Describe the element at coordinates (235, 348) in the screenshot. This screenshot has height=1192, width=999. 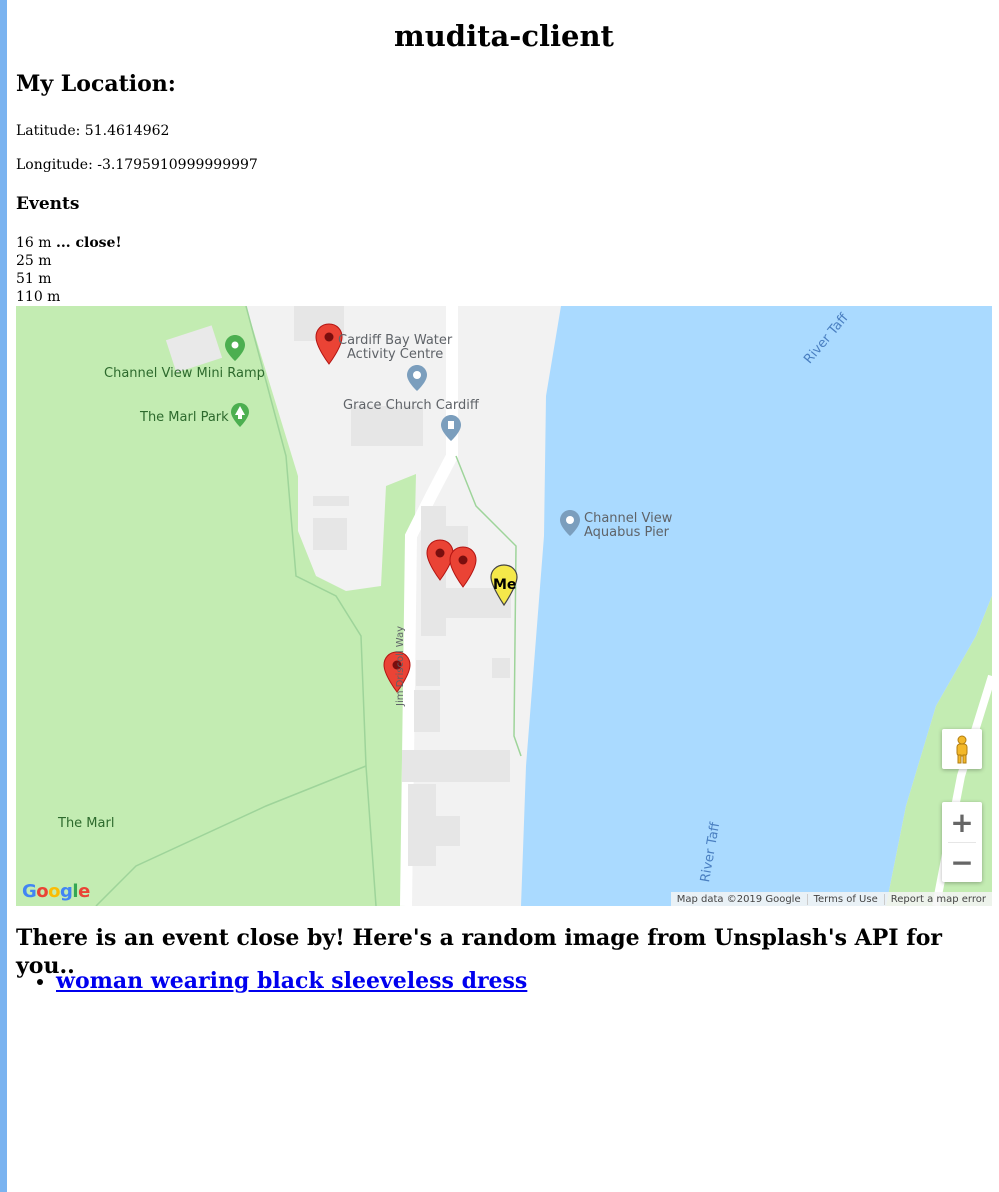
I see `park-poi-icon` at that location.